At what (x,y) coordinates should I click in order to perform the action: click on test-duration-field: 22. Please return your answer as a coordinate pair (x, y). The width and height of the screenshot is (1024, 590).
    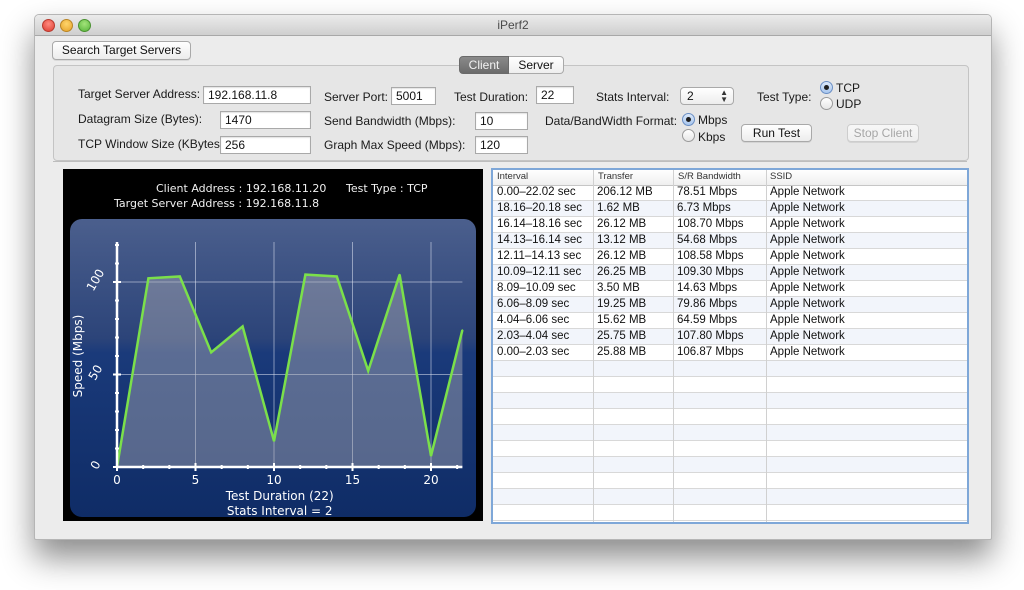
    Looking at the image, I should click on (555, 95).